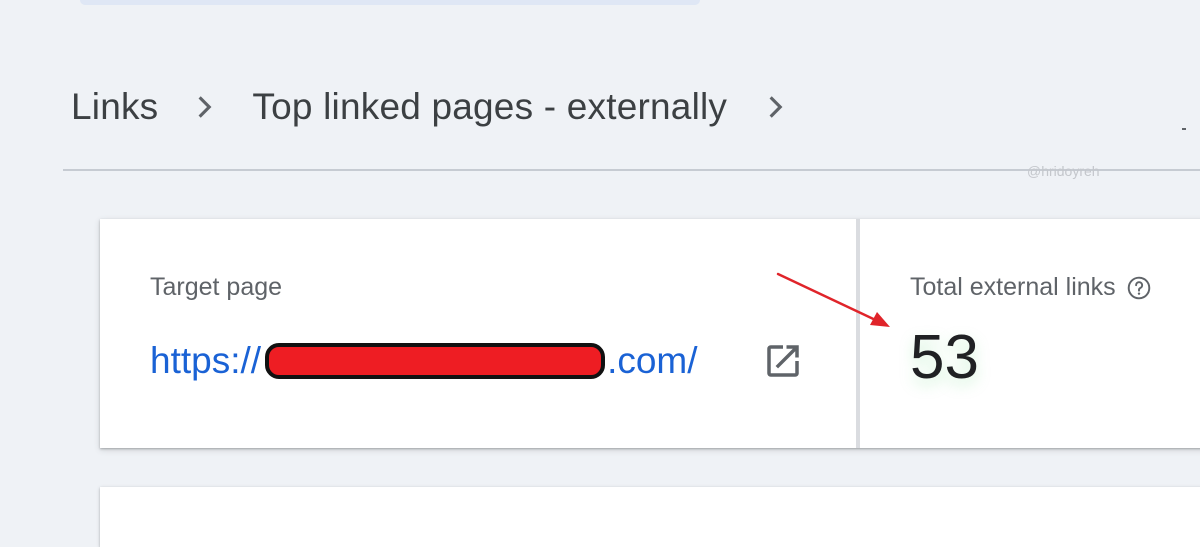 The height and width of the screenshot is (547, 1200). What do you see at coordinates (490, 106) in the screenshot?
I see `breadcrumb-item-top-linked-pages: Top linked pages - externally` at bounding box center [490, 106].